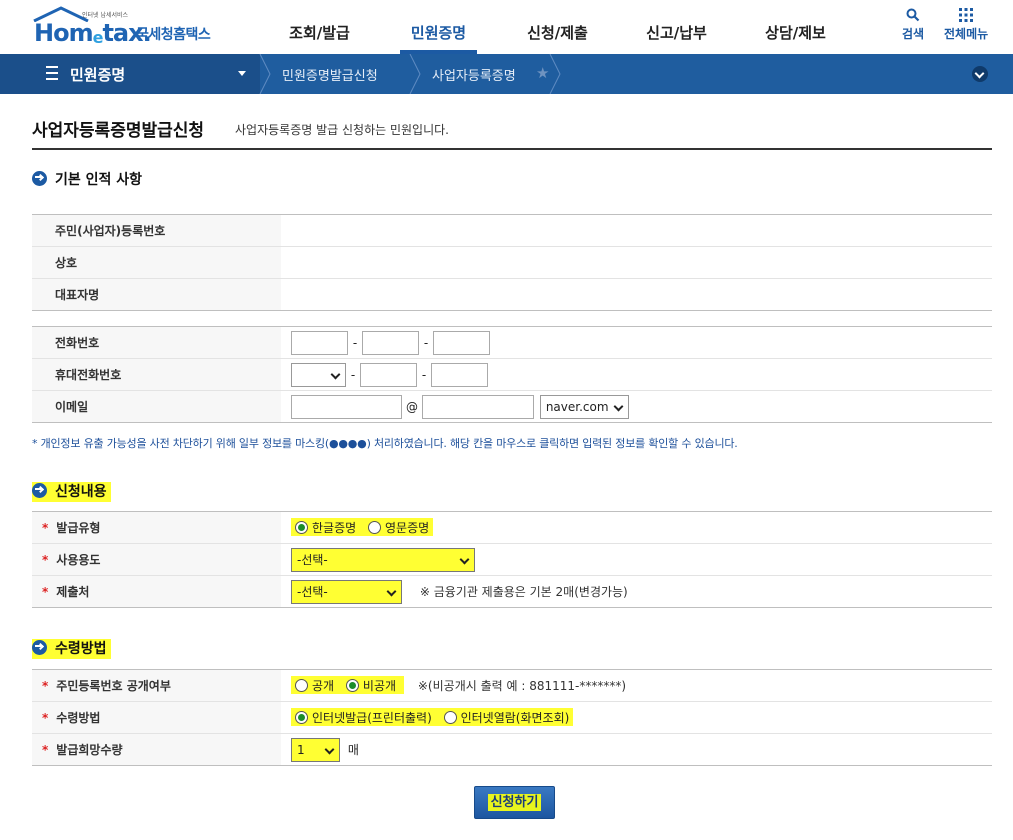 The image size is (1013, 840). Describe the element at coordinates (388, 374) in the screenshot. I see `mobile-part2-input` at that location.